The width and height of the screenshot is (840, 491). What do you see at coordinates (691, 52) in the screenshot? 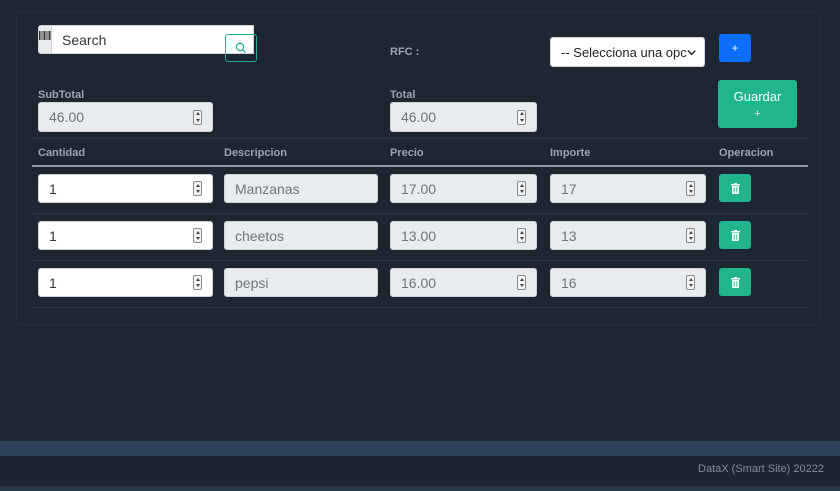
I see `chevron-down-icon` at bounding box center [691, 52].